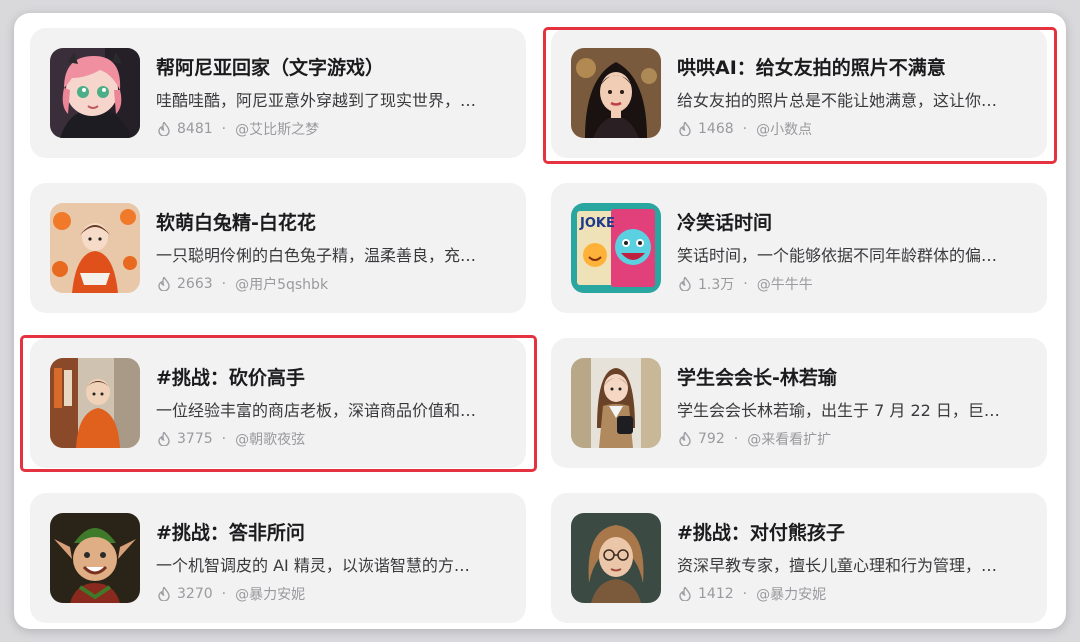 The image size is (1080, 642). I want to click on popularity-count: 1.3万, so click(716, 285).